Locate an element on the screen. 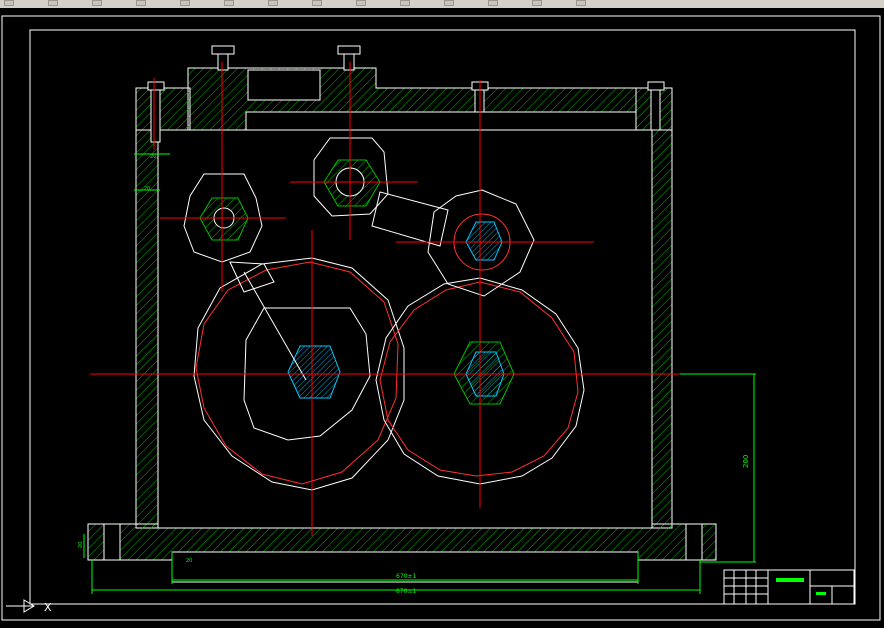 The height and width of the screenshot is (628, 884). dim-small-base: 20 is located at coordinates (189, 561).